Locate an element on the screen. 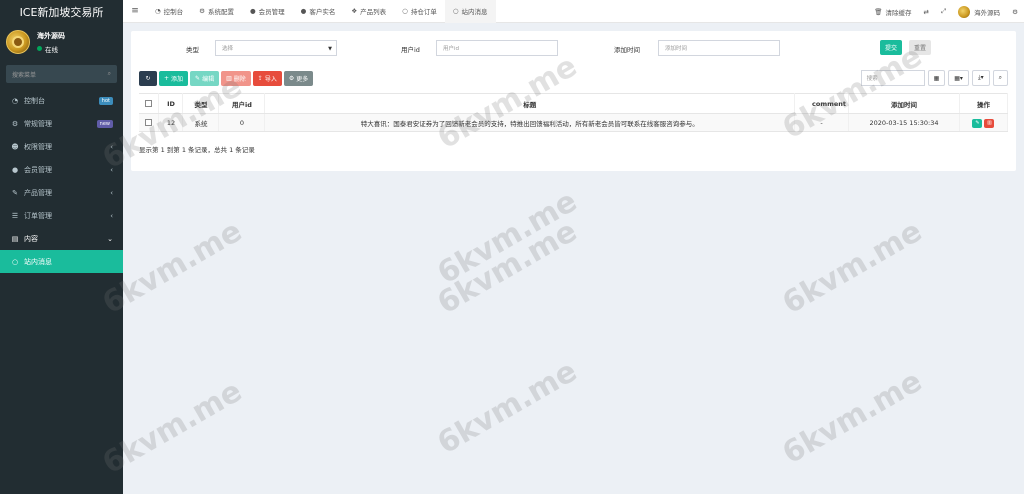  column-header-comment: comment is located at coordinates (822, 103).